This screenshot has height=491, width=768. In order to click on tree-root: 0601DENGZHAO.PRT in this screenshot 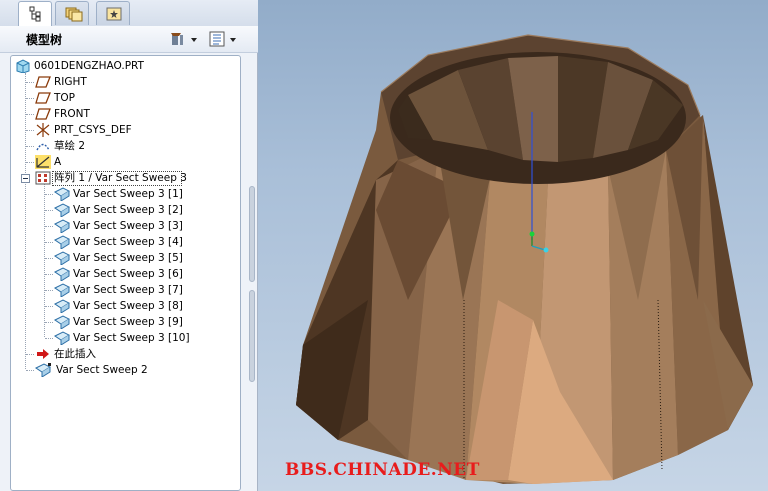, I will do `click(125, 66)`.